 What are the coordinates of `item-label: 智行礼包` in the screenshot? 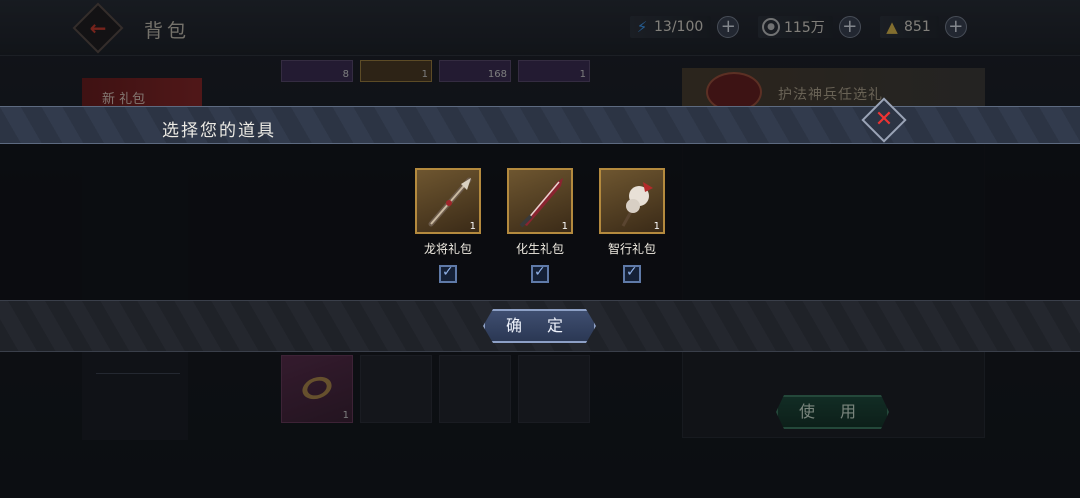 It's located at (631, 249).